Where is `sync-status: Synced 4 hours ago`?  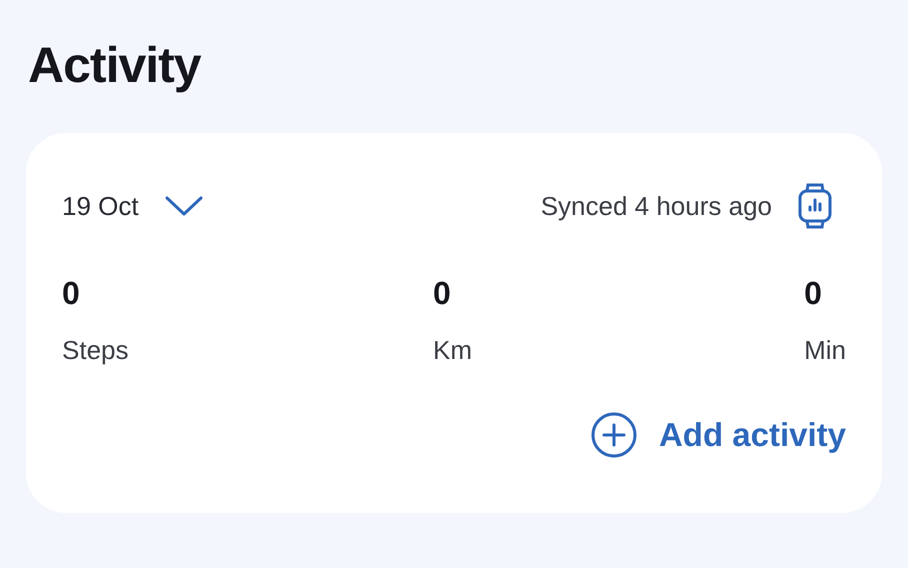
sync-status: Synced 4 hours ago is located at coordinates (656, 206).